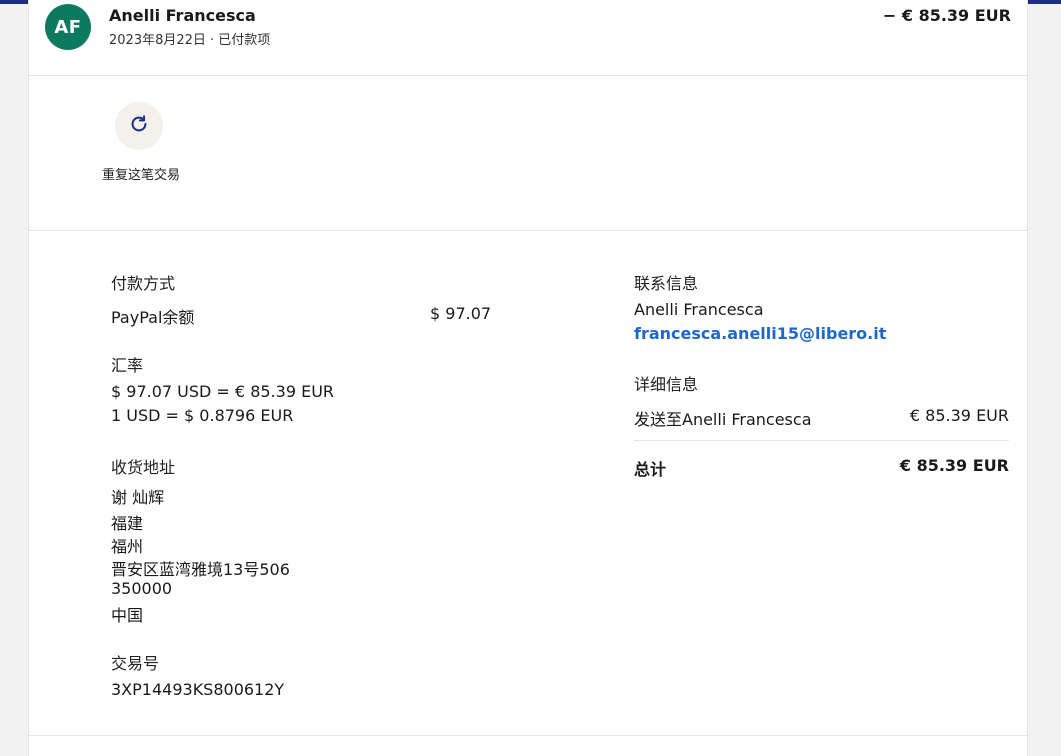  I want to click on shipping-address-line: 福建, so click(127, 523).